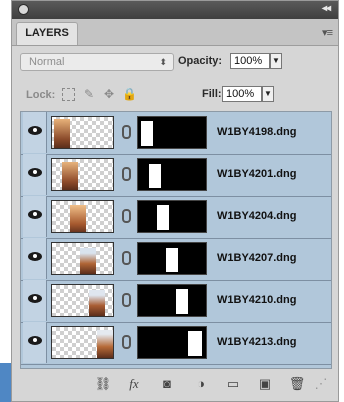  Describe the element at coordinates (97, 62) in the screenshot. I see `blend-mode-select: Normal ⬍` at that location.